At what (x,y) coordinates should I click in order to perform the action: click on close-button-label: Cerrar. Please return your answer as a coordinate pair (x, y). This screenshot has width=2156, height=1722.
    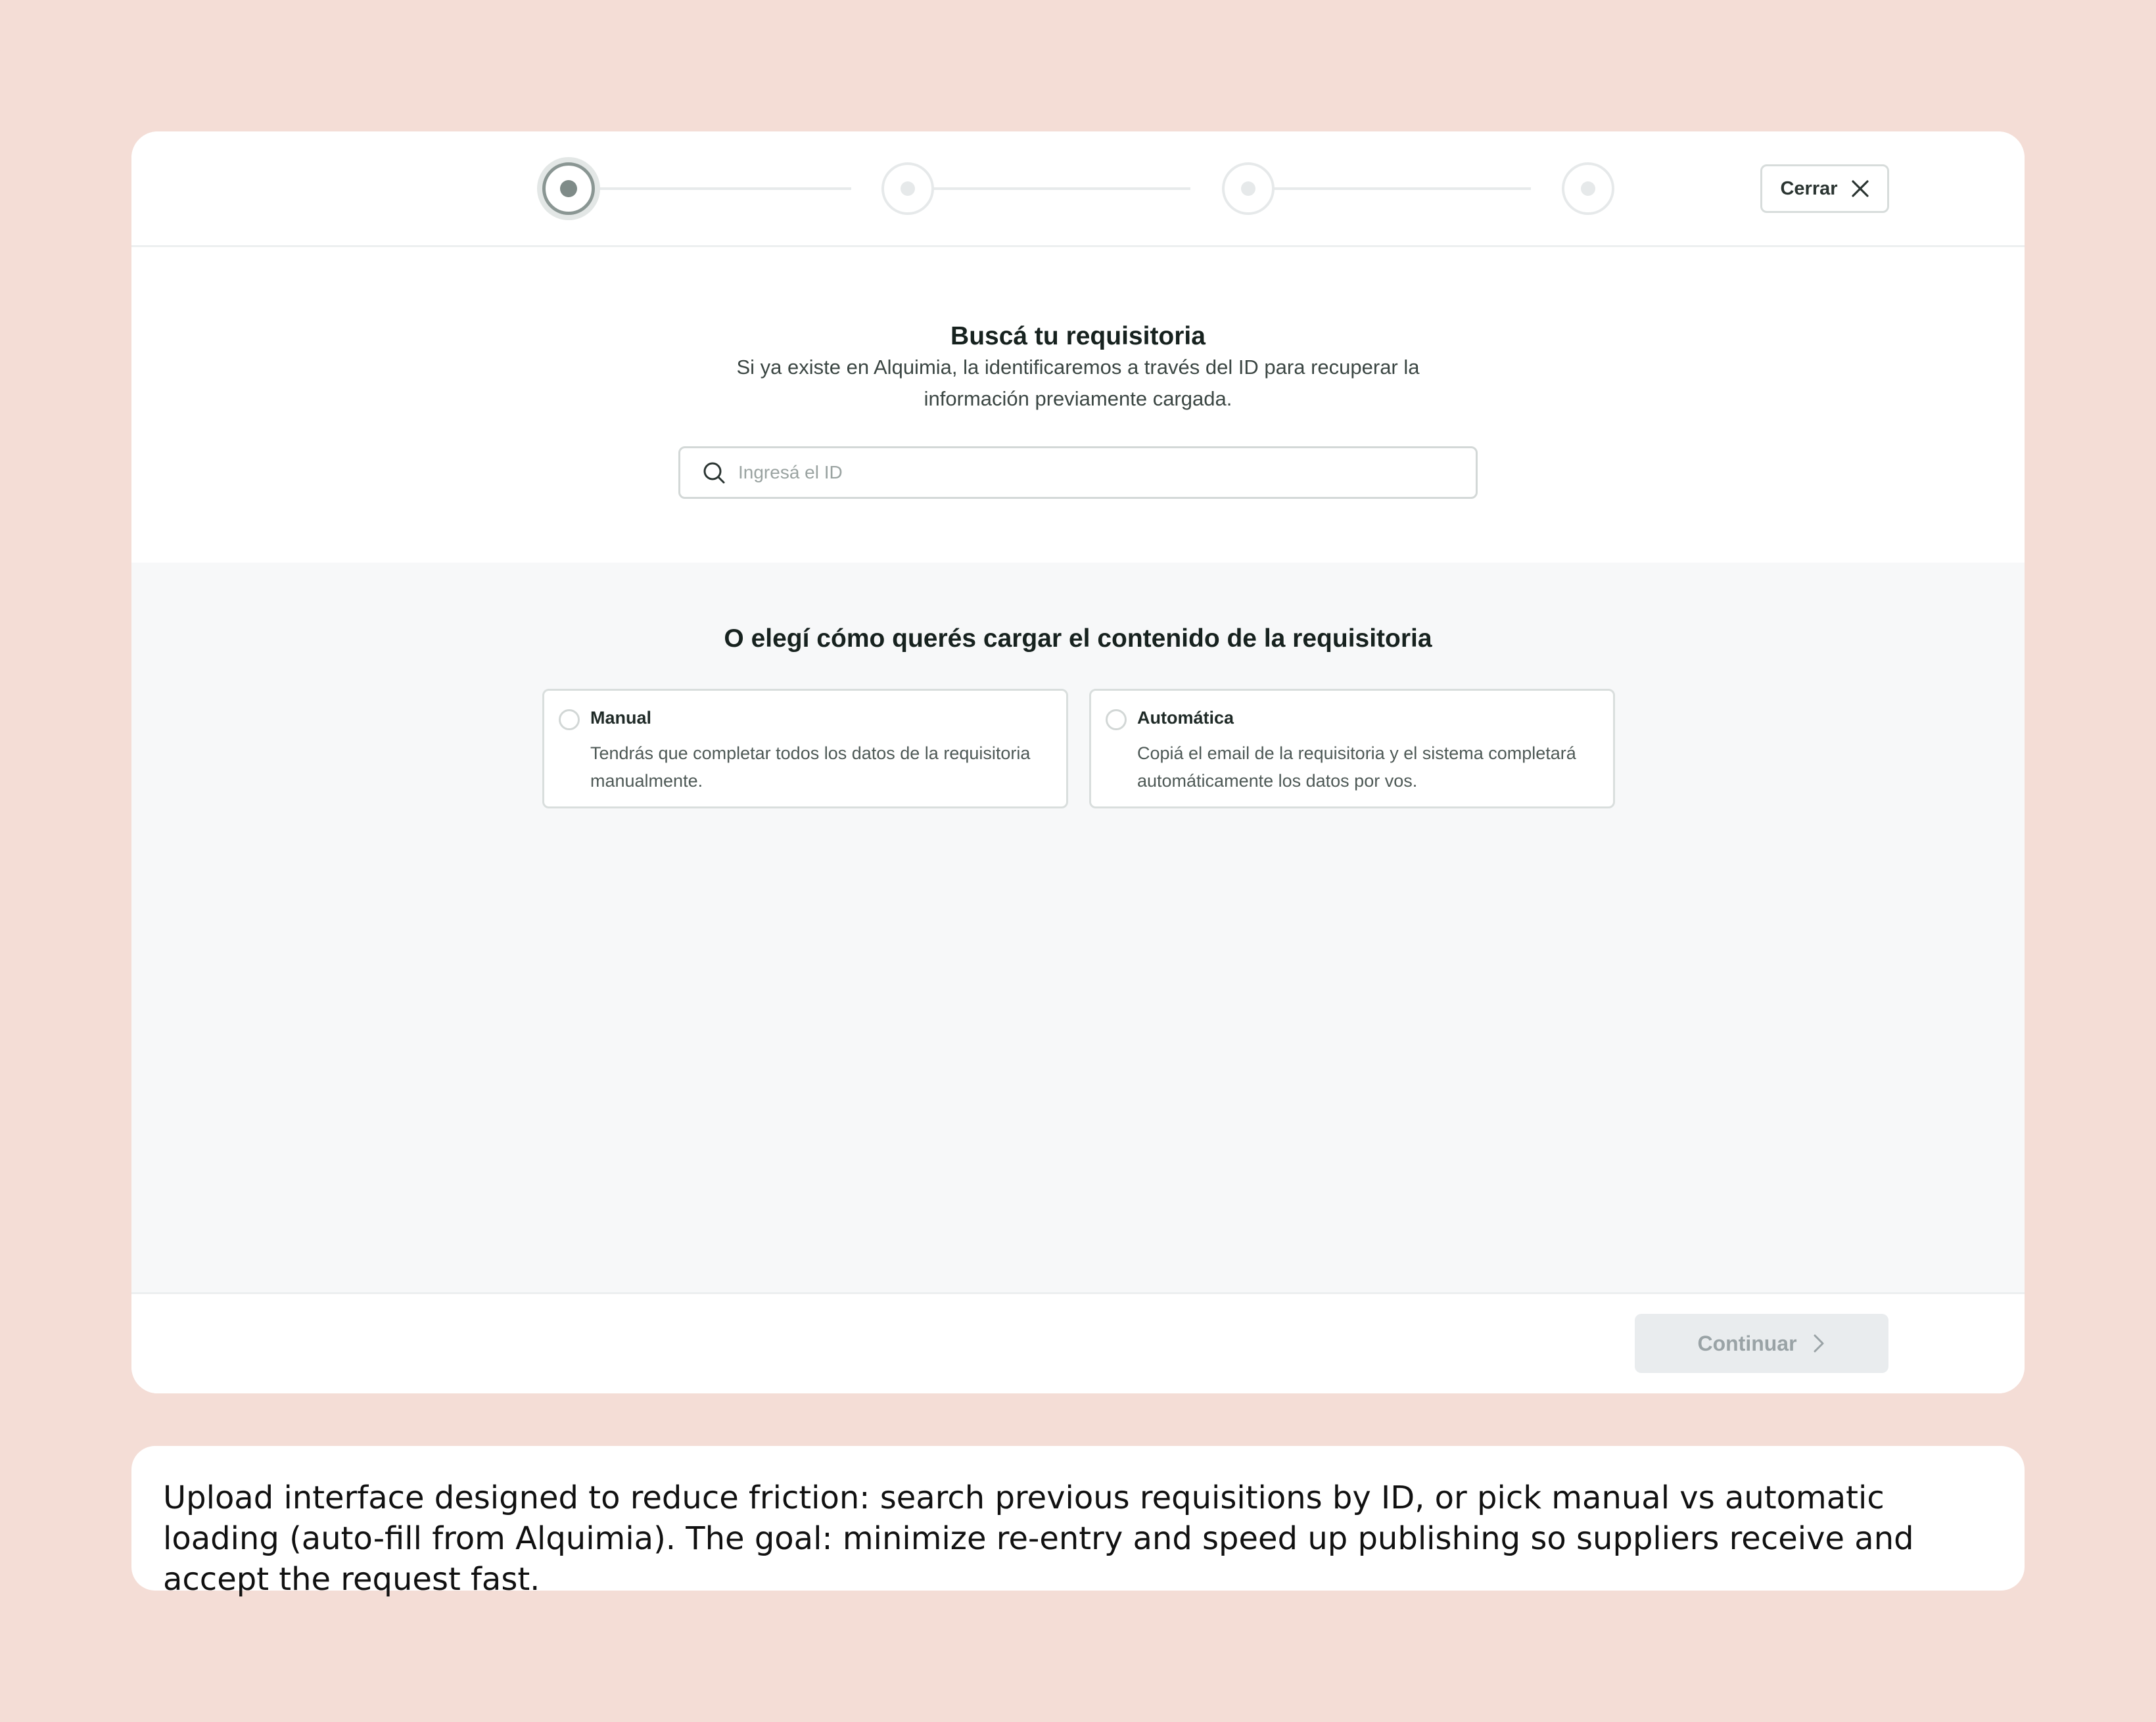
    Looking at the image, I should click on (1809, 188).